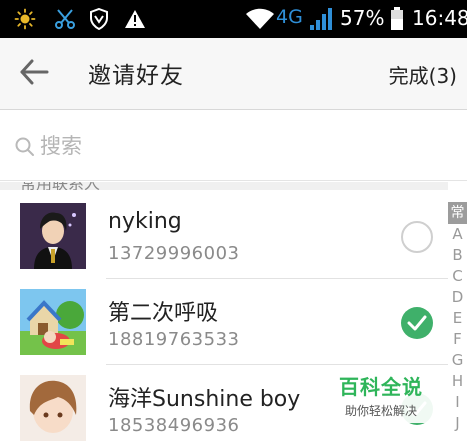 The height and width of the screenshot is (445, 467). I want to click on index-letter: C, so click(457, 276).